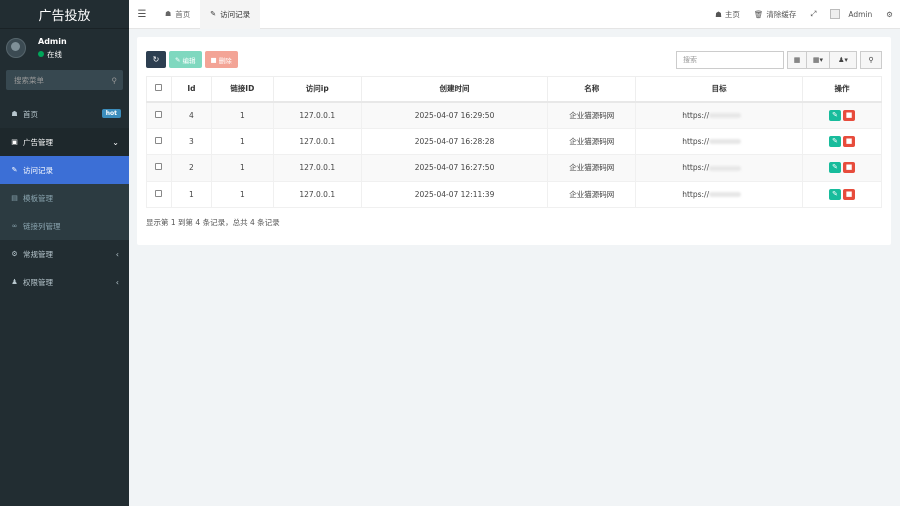 This screenshot has height=506, width=900. Describe the element at coordinates (191, 89) in the screenshot. I see `column-header: Id` at that location.